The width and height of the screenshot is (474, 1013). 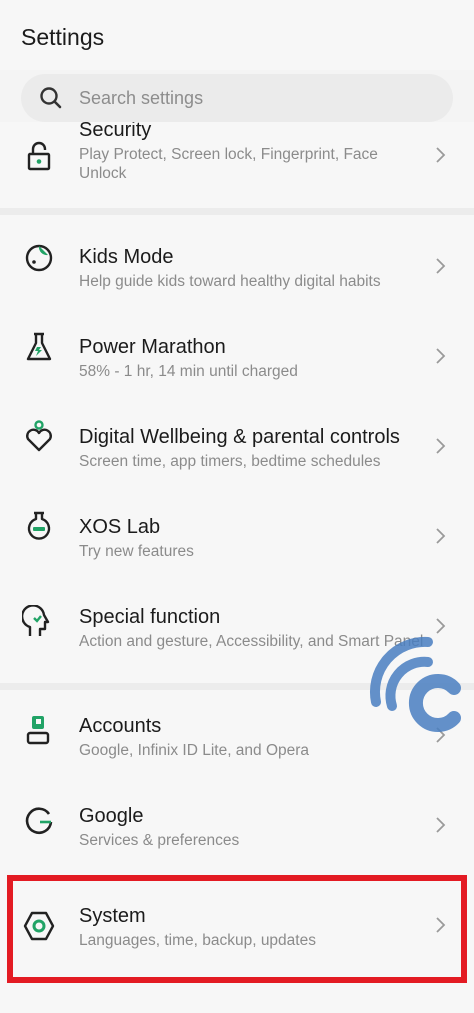 What do you see at coordinates (152, 347) in the screenshot?
I see `settings-item-title: Power Marathon` at bounding box center [152, 347].